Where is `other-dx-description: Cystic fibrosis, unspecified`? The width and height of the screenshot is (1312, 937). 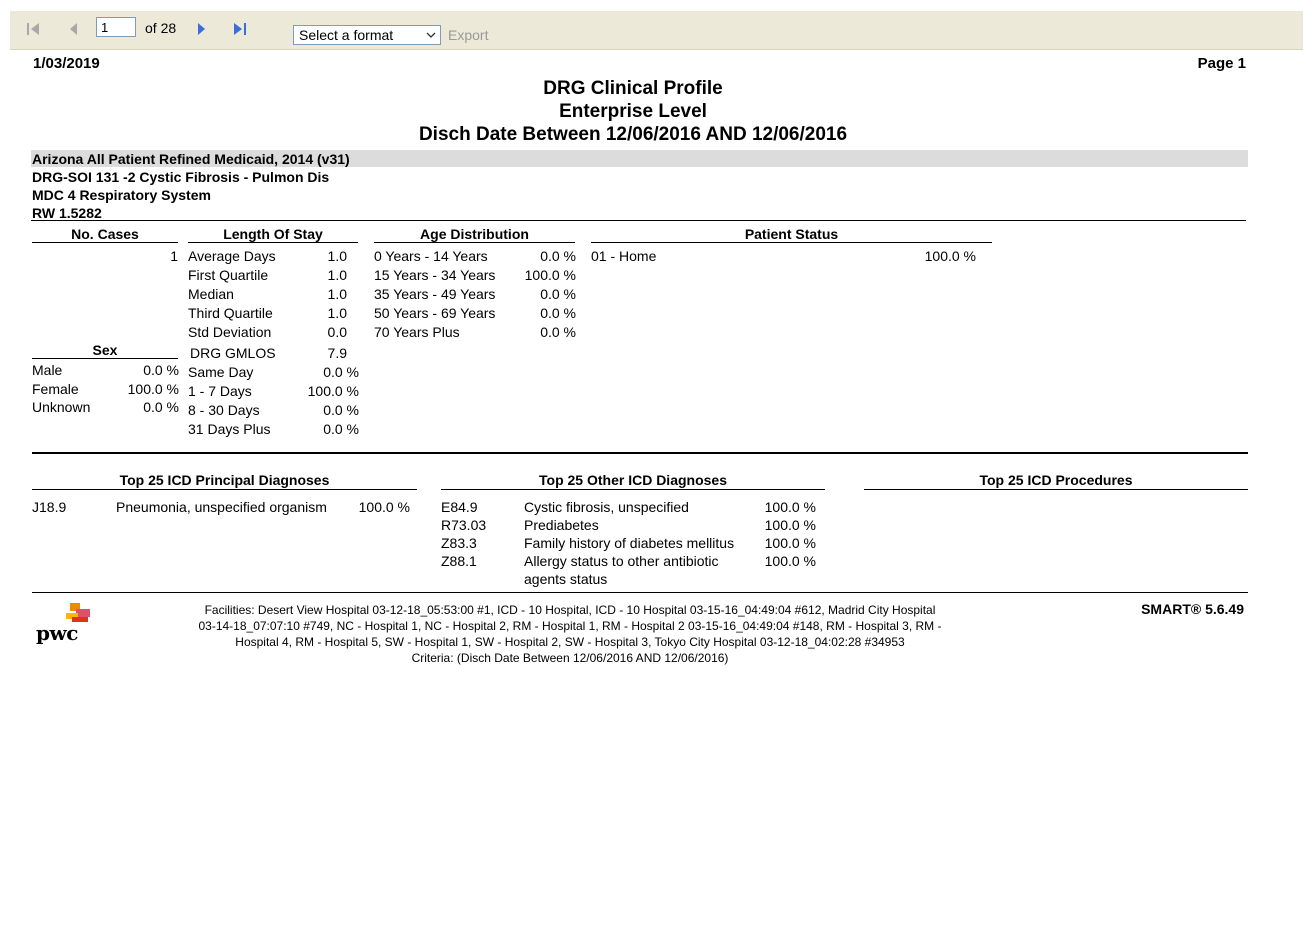
other-dx-description: Cystic fibrosis, unspecified is located at coordinates (606, 507).